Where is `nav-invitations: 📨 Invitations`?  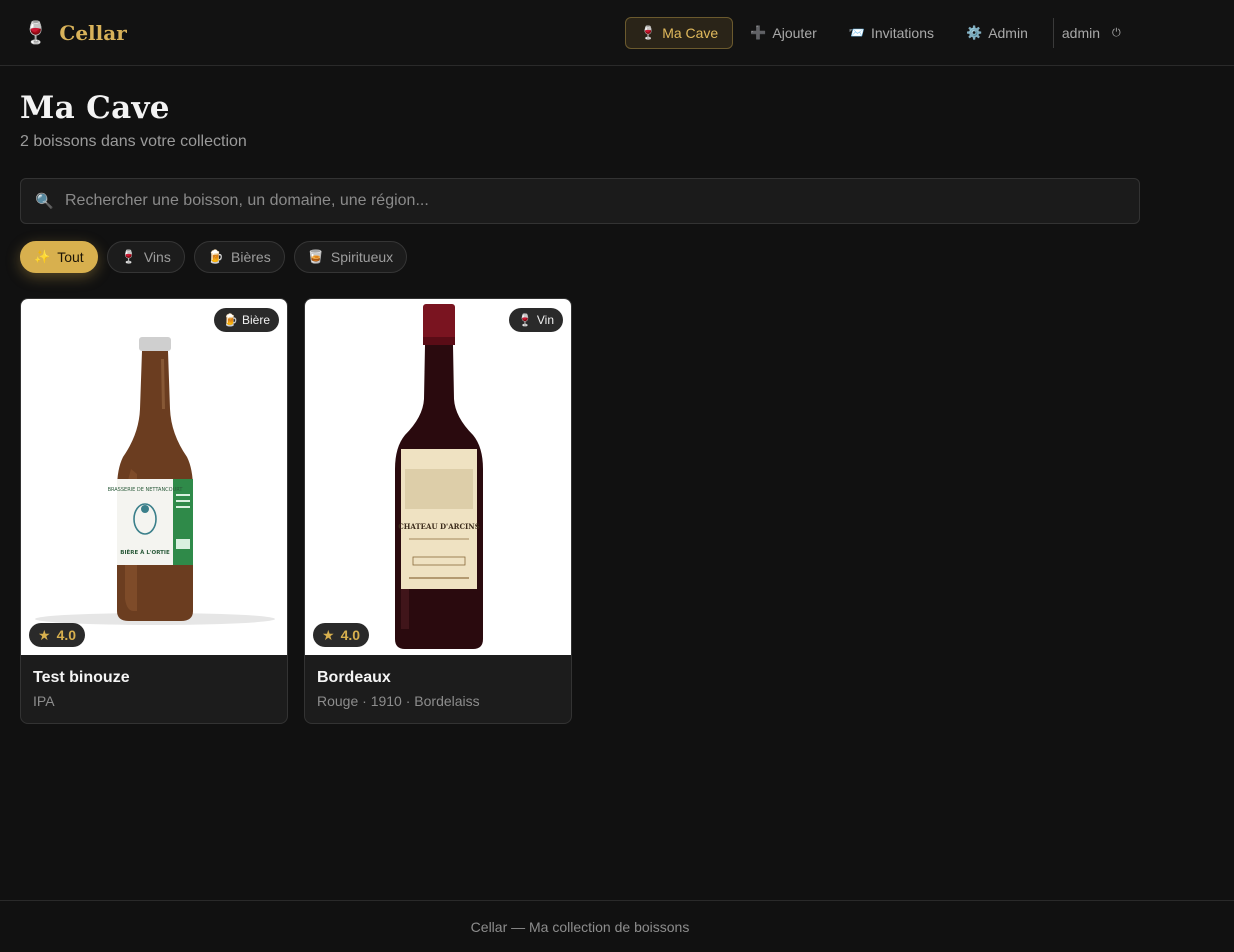 nav-invitations: 📨 Invitations is located at coordinates (891, 33).